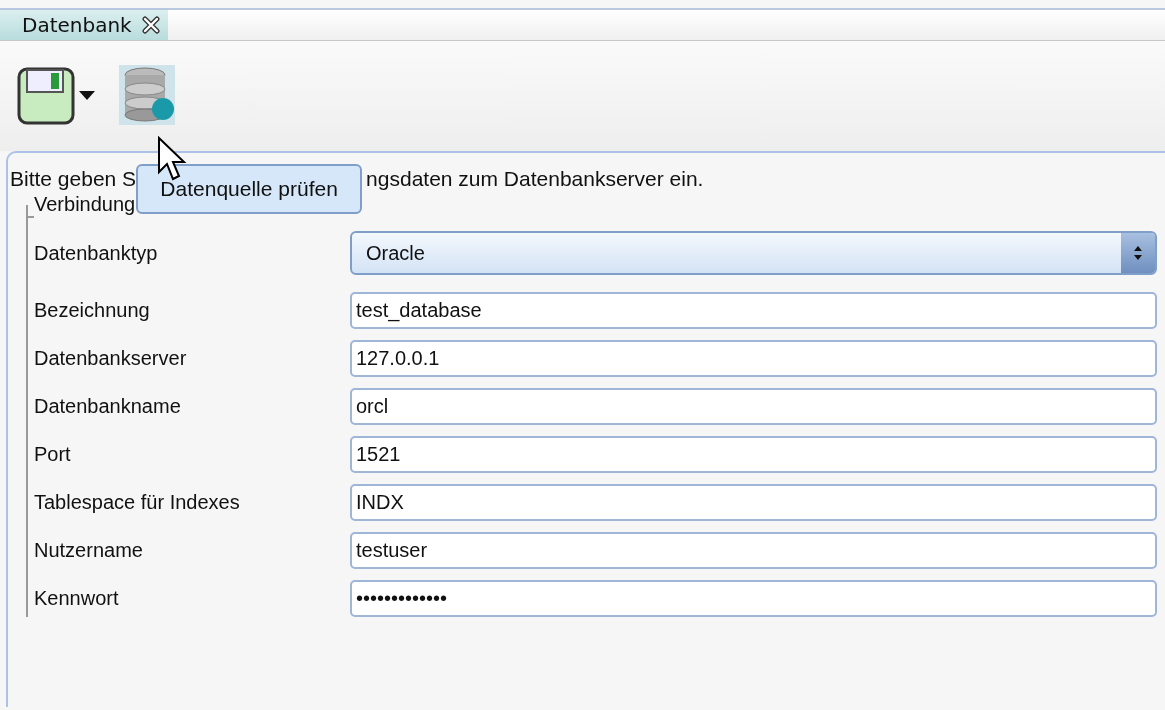 This screenshot has width=1165, height=710. I want to click on input-field: INDX, so click(753, 502).